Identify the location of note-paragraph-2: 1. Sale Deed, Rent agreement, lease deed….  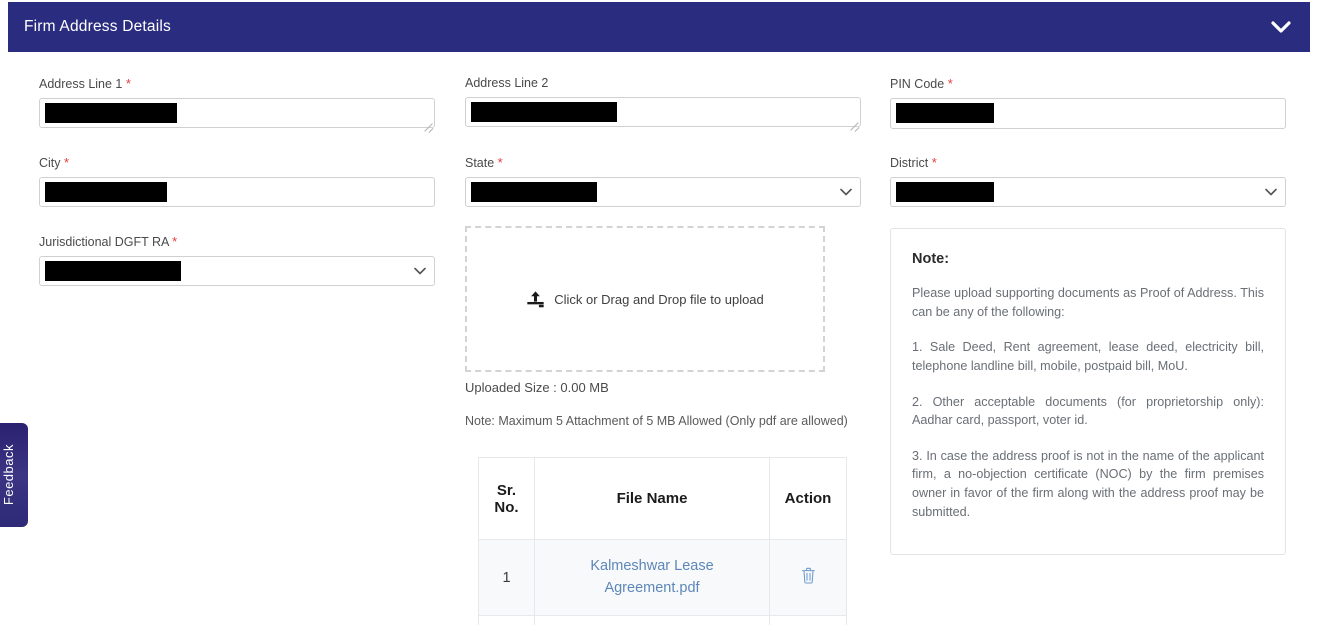
(1088, 356).